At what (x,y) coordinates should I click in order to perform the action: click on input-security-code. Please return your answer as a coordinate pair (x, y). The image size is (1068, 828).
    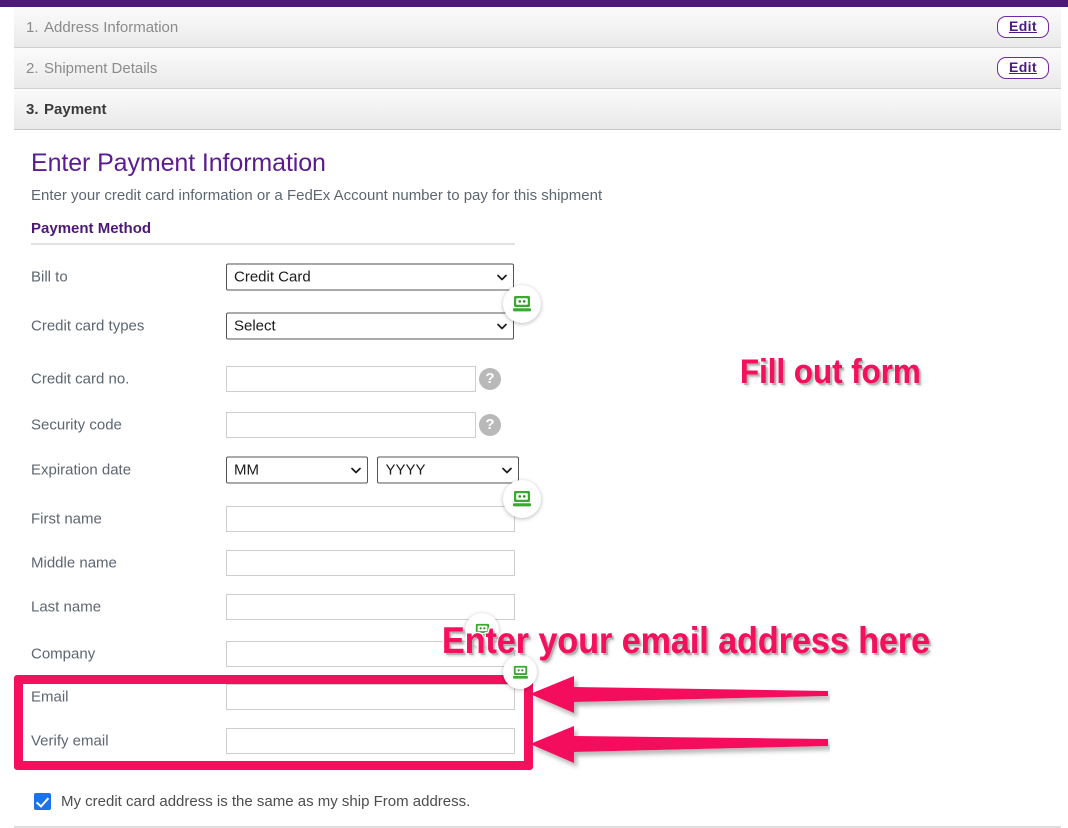
    Looking at the image, I should click on (351, 425).